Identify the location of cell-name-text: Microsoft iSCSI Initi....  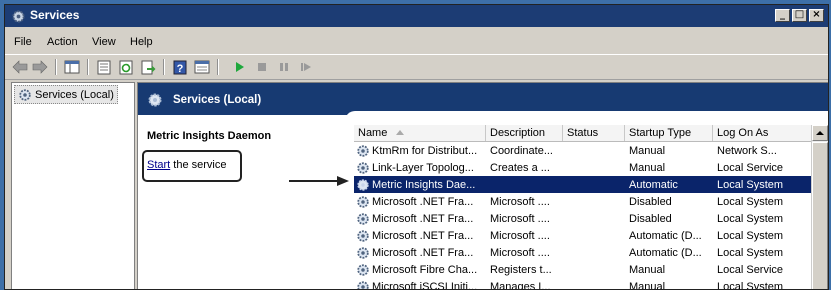
(424, 285).